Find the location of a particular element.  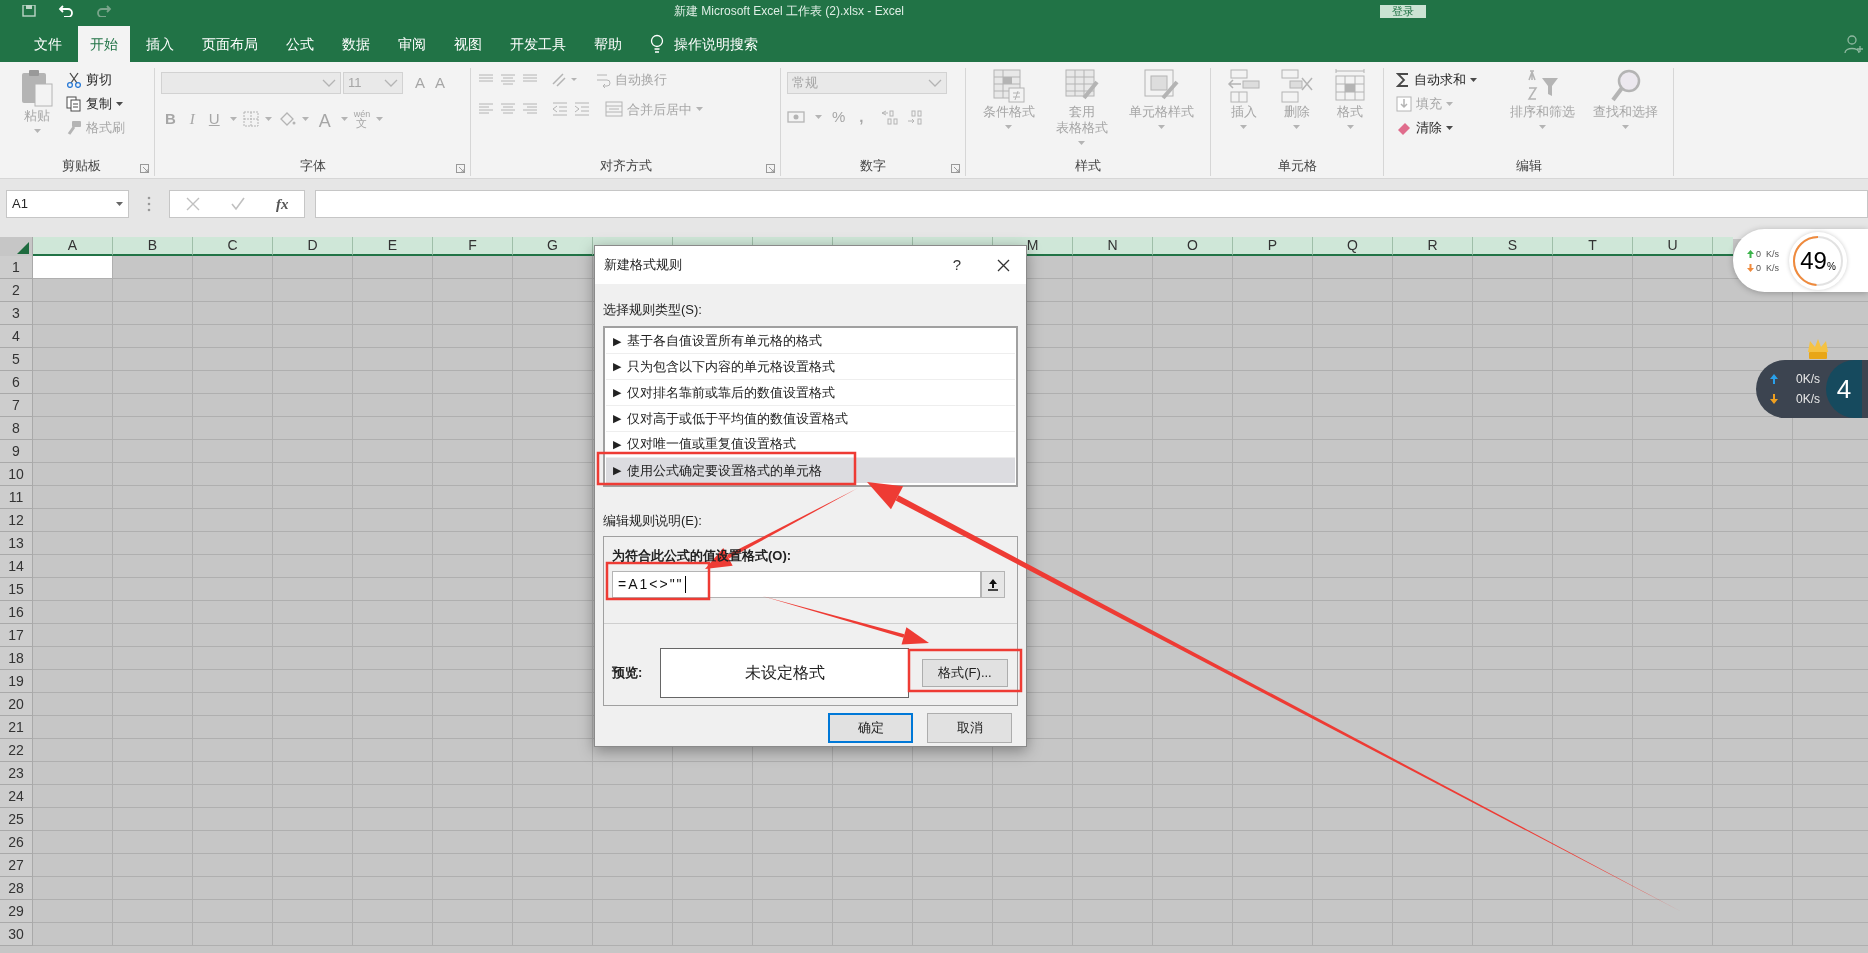

column-header: S is located at coordinates (1513, 246).